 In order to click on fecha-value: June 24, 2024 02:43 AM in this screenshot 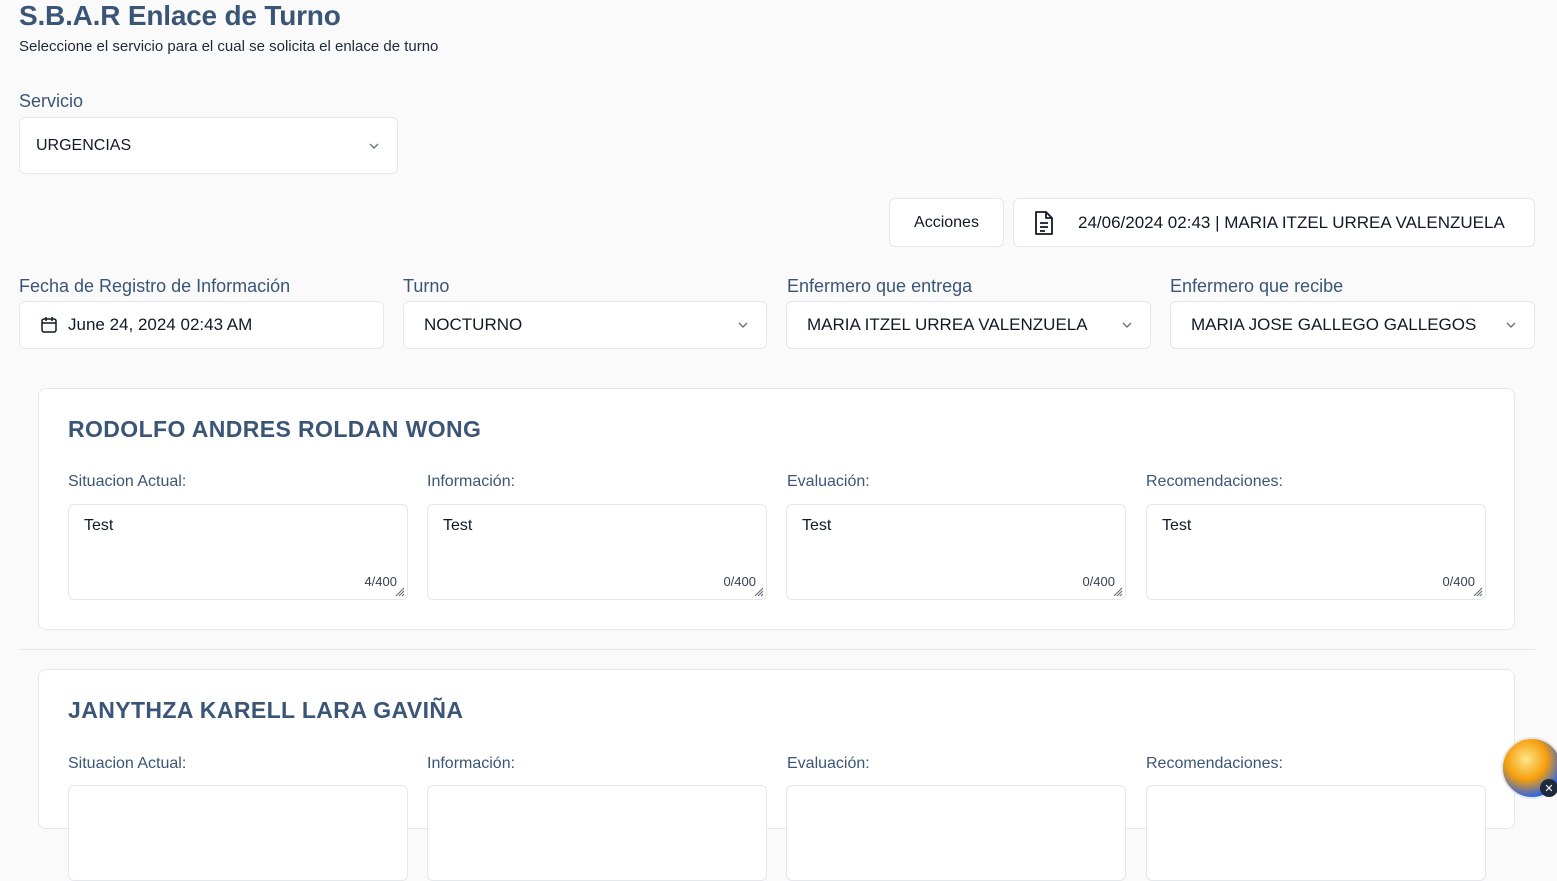, I will do `click(160, 324)`.